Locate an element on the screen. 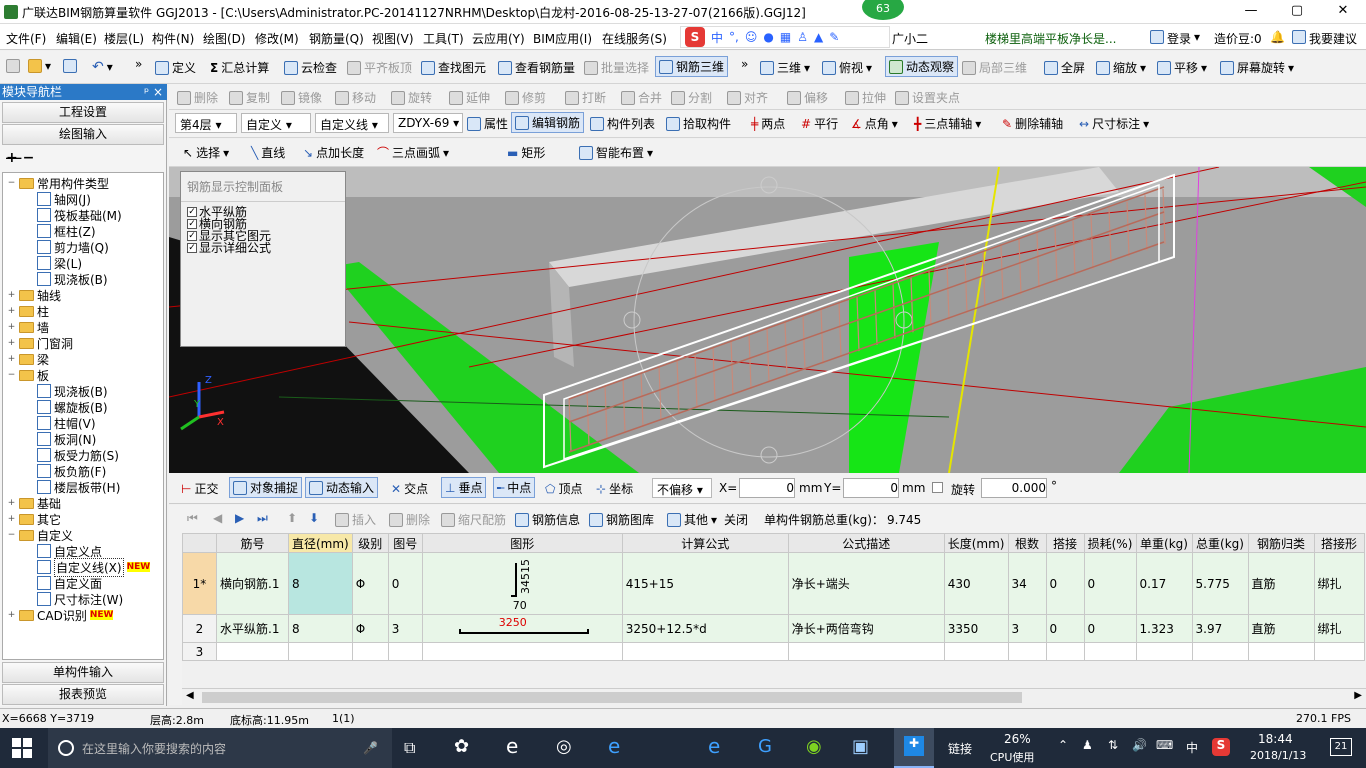 This screenshot has height=768, width=1366. column-header: 搭接 is located at coordinates (1065, 543).